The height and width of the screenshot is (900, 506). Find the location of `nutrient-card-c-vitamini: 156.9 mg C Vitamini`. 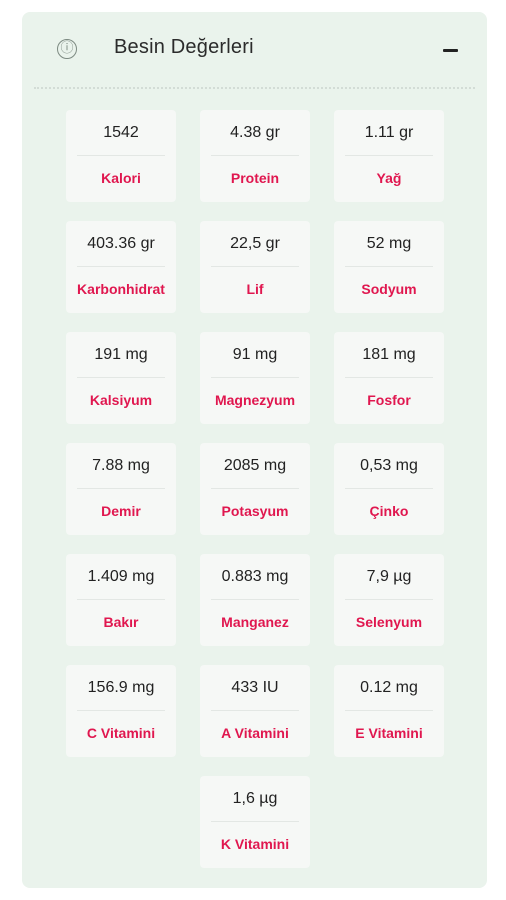

nutrient-card-c-vitamini: 156.9 mg C Vitamini is located at coordinates (121, 711).